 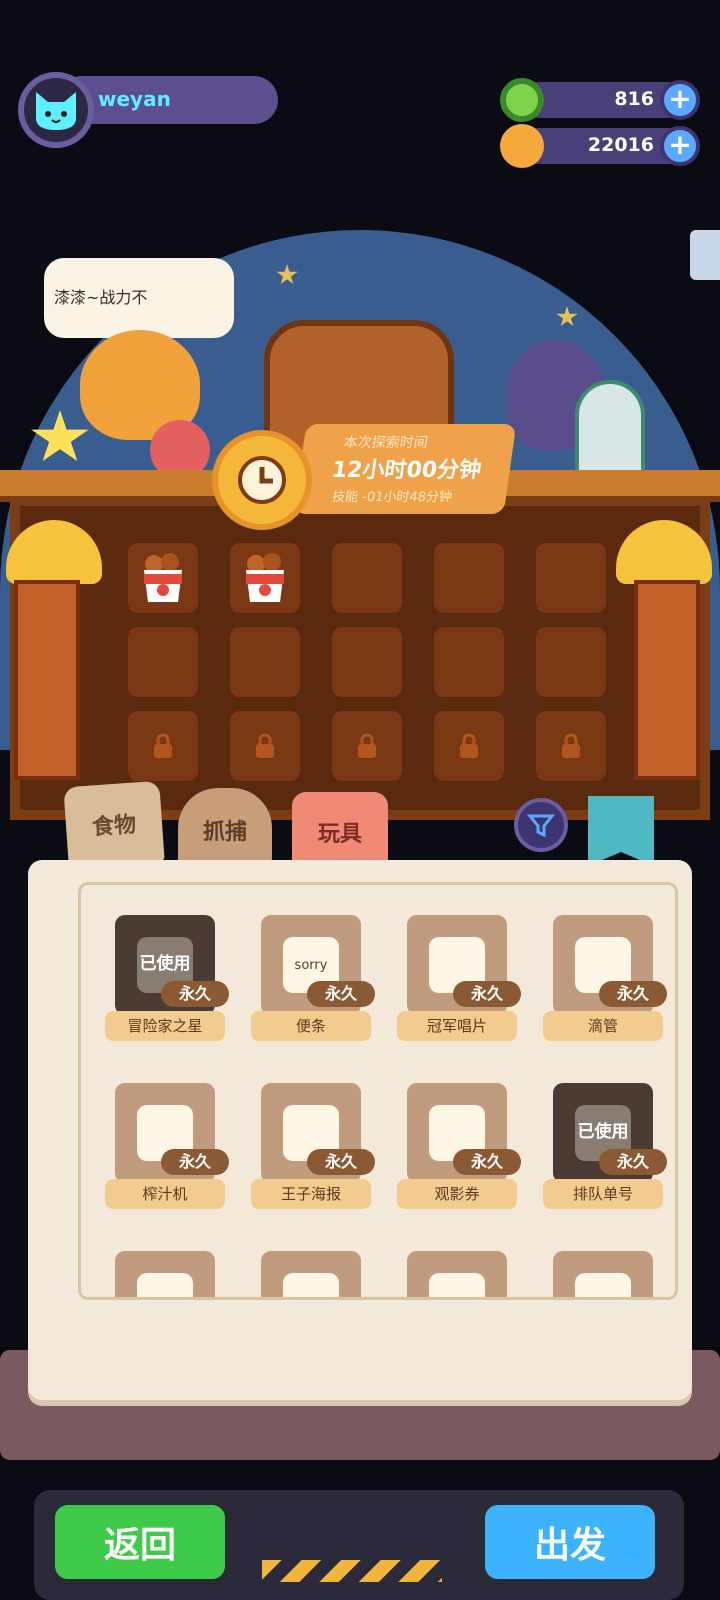 What do you see at coordinates (385, 443) in the screenshot?
I see `timer-title: 本次探索时间` at bounding box center [385, 443].